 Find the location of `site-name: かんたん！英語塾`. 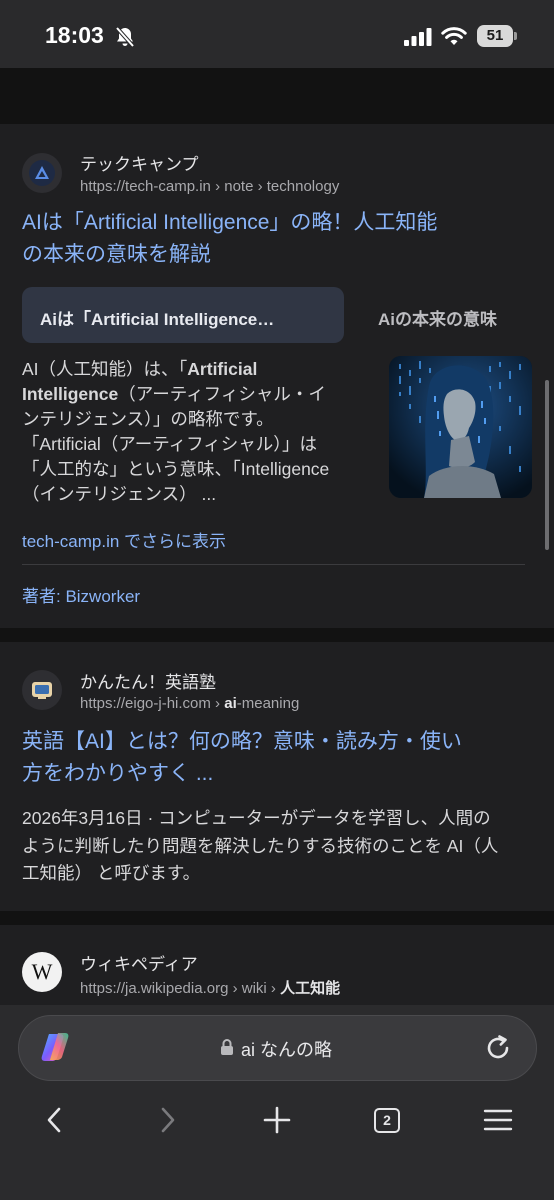

site-name: かんたん！英語塾 is located at coordinates (148, 680).